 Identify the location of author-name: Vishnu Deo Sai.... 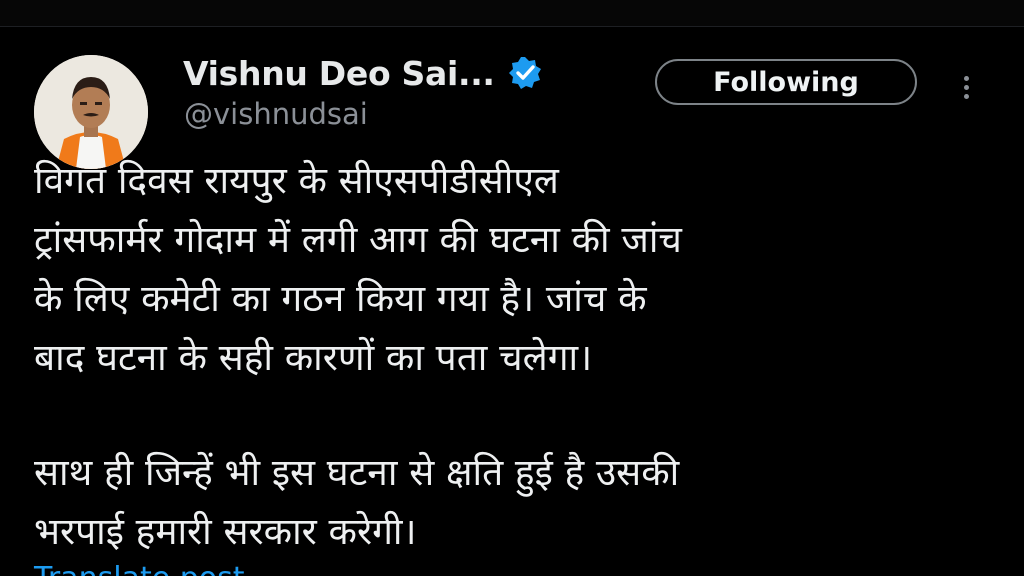
(339, 73).